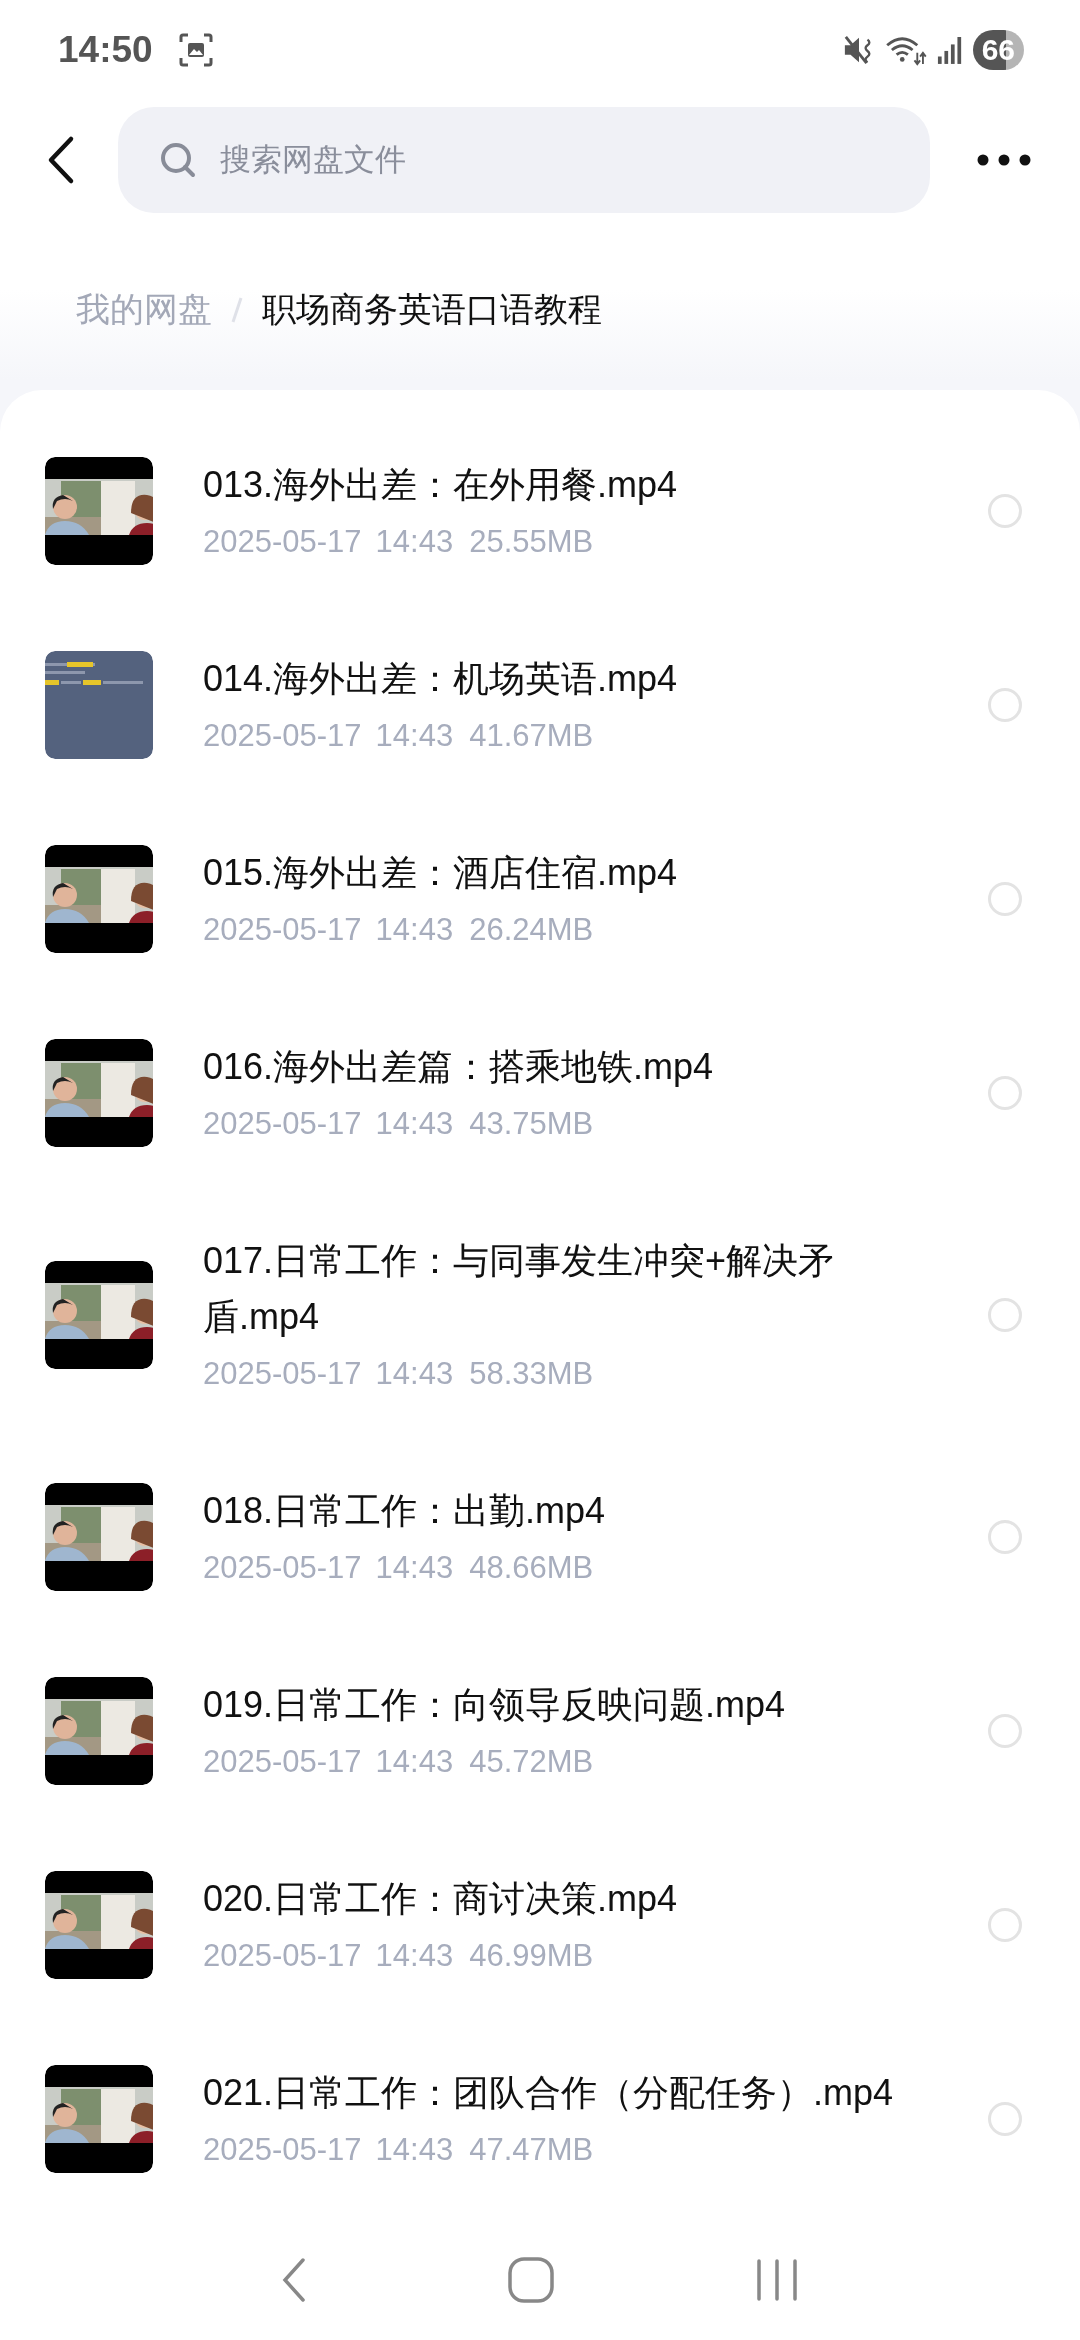  Describe the element at coordinates (949, 50) in the screenshot. I see `signal-icon` at that location.